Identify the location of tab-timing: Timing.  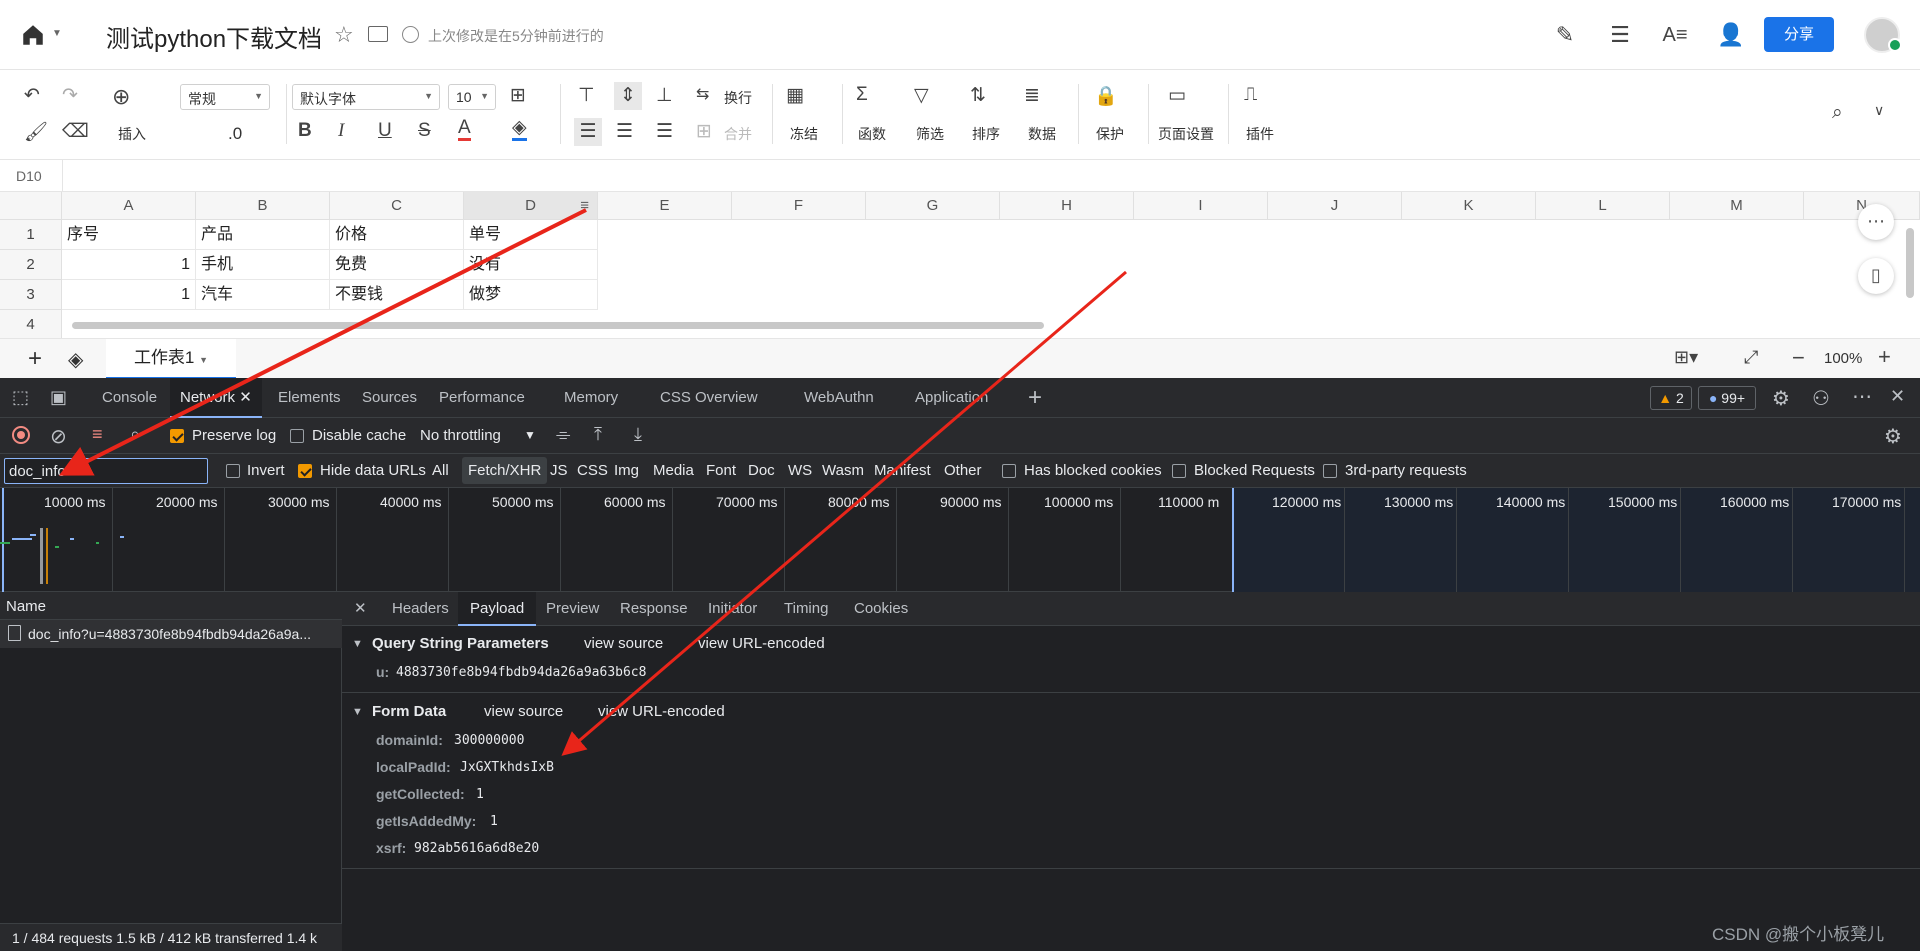
(806, 609).